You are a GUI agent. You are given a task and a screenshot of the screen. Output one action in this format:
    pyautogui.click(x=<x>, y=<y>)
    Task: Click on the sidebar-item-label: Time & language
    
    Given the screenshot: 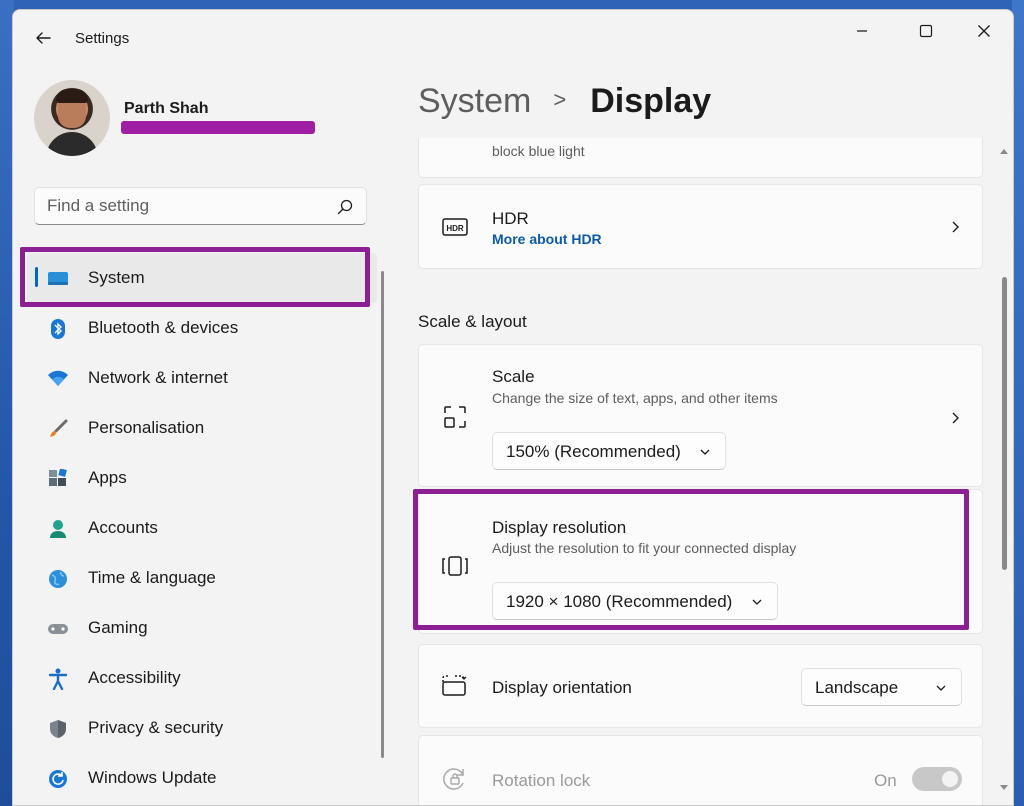 What is the action you would take?
    pyautogui.click(x=152, y=577)
    